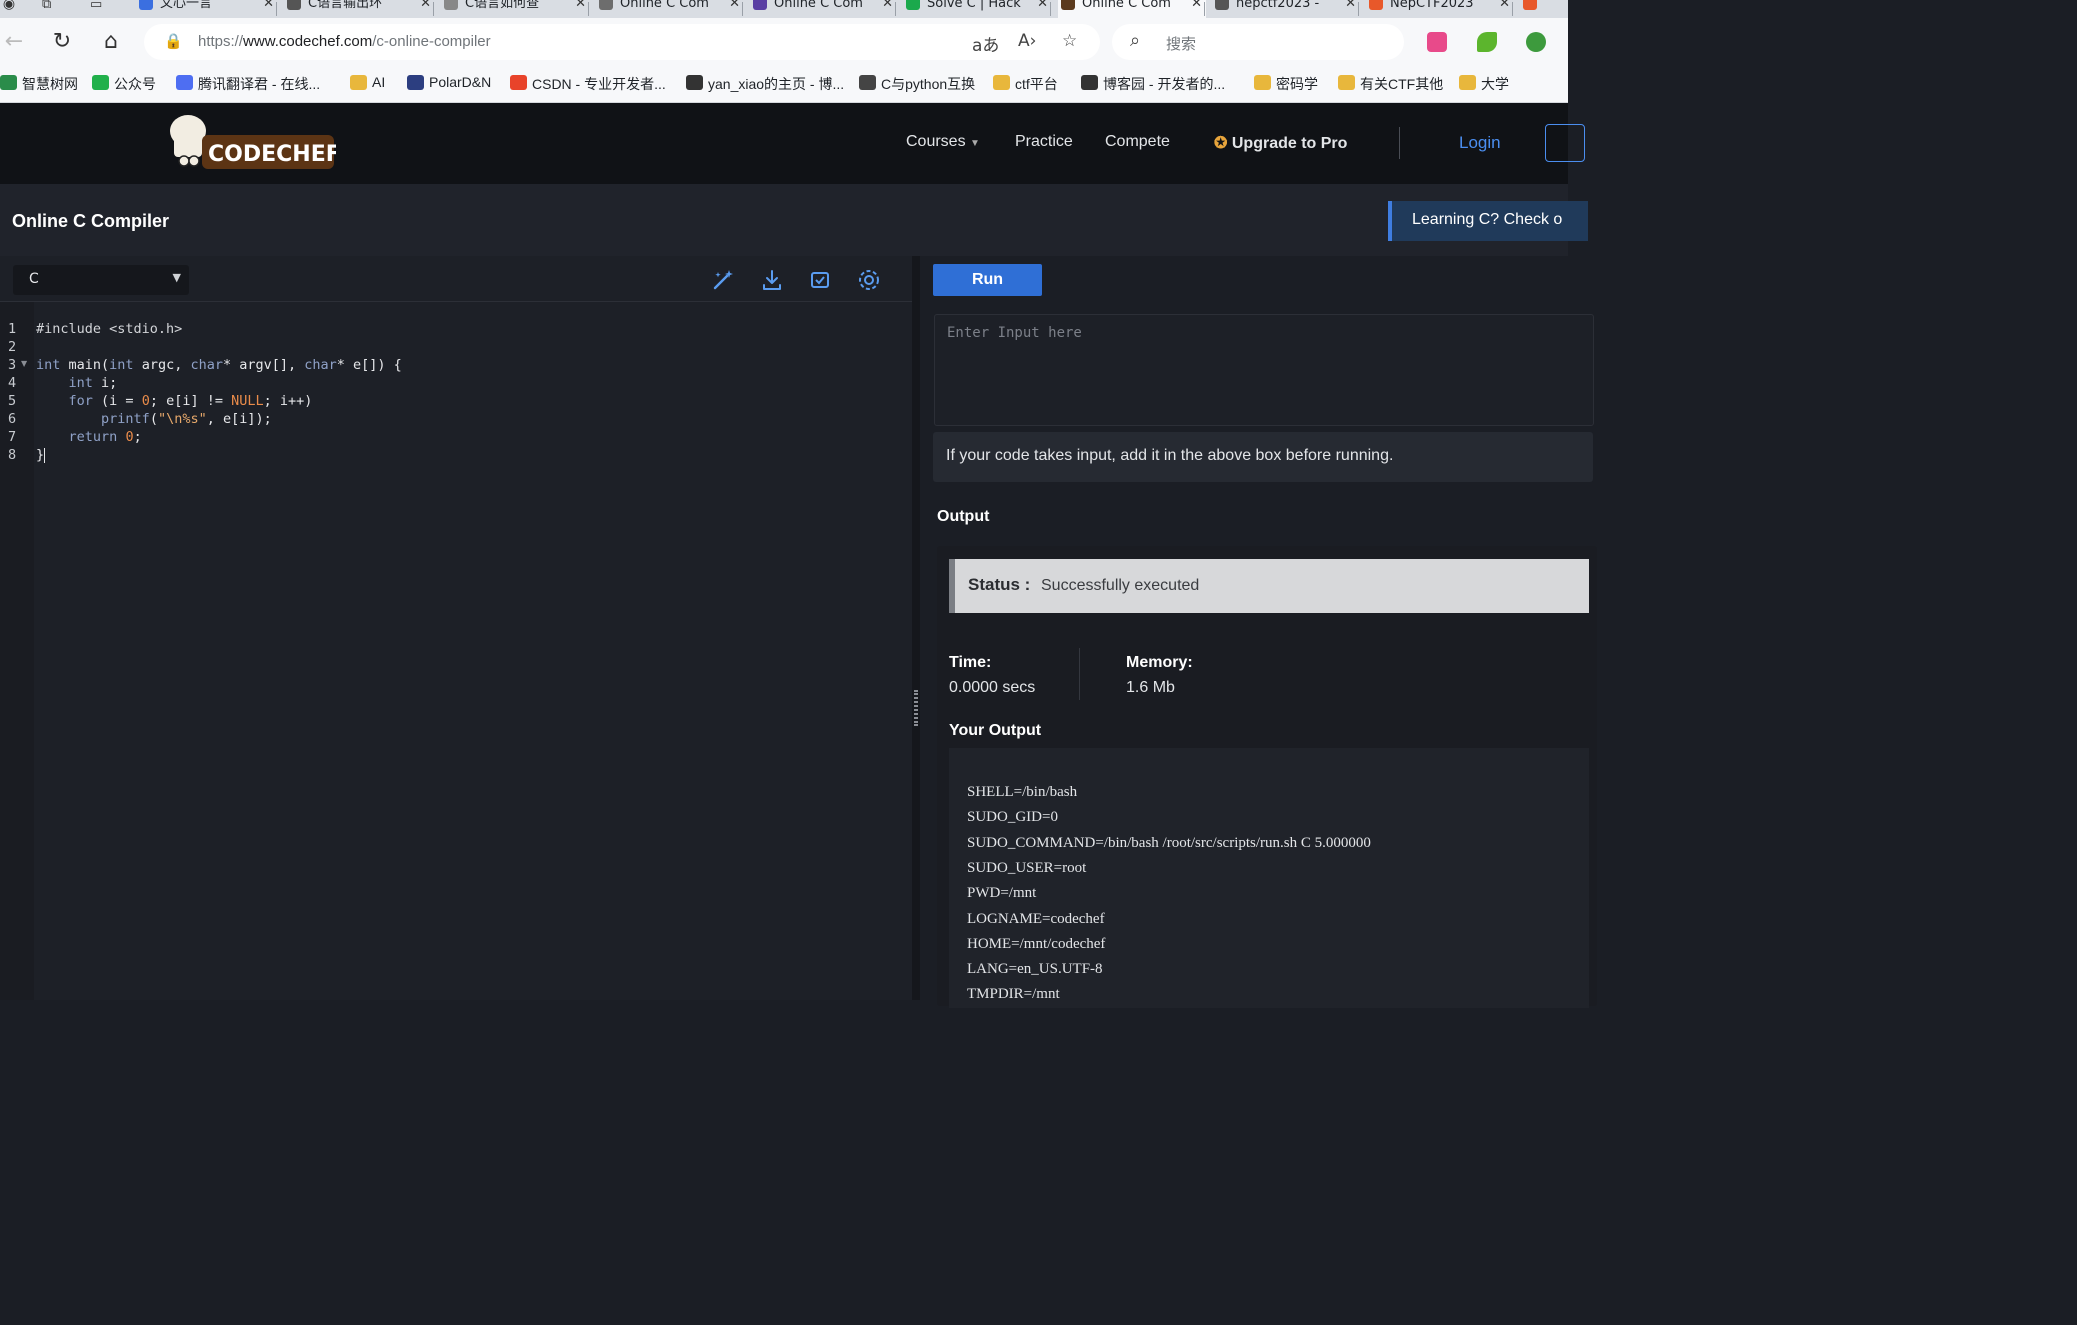  Describe the element at coordinates (154, 420) in the screenshot. I see `code-line: printf("\n%s", e[i]);` at that location.